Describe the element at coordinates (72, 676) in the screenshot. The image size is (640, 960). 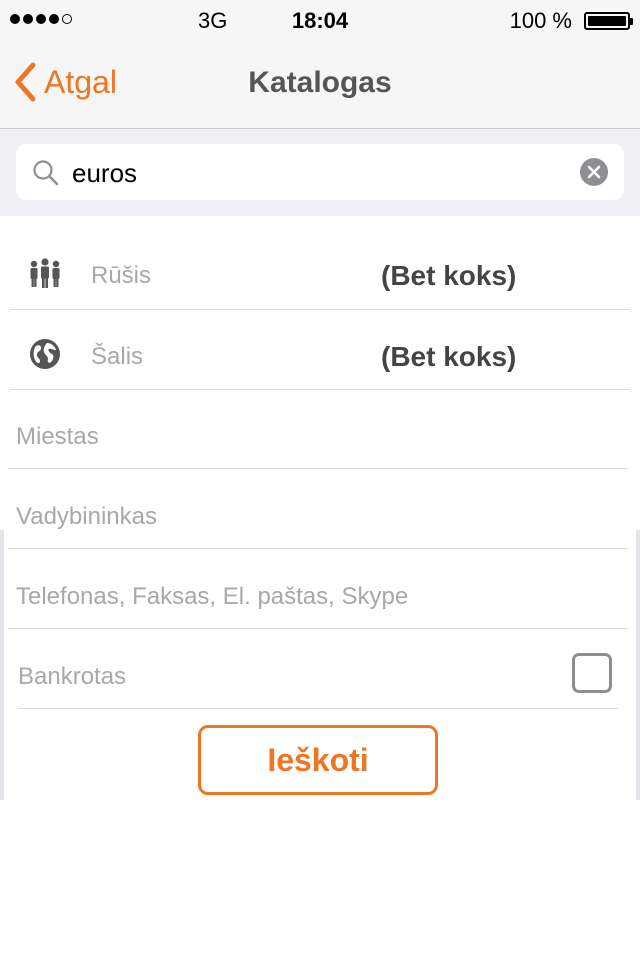
I see `bankrupt-label: Bankrotas` at that location.